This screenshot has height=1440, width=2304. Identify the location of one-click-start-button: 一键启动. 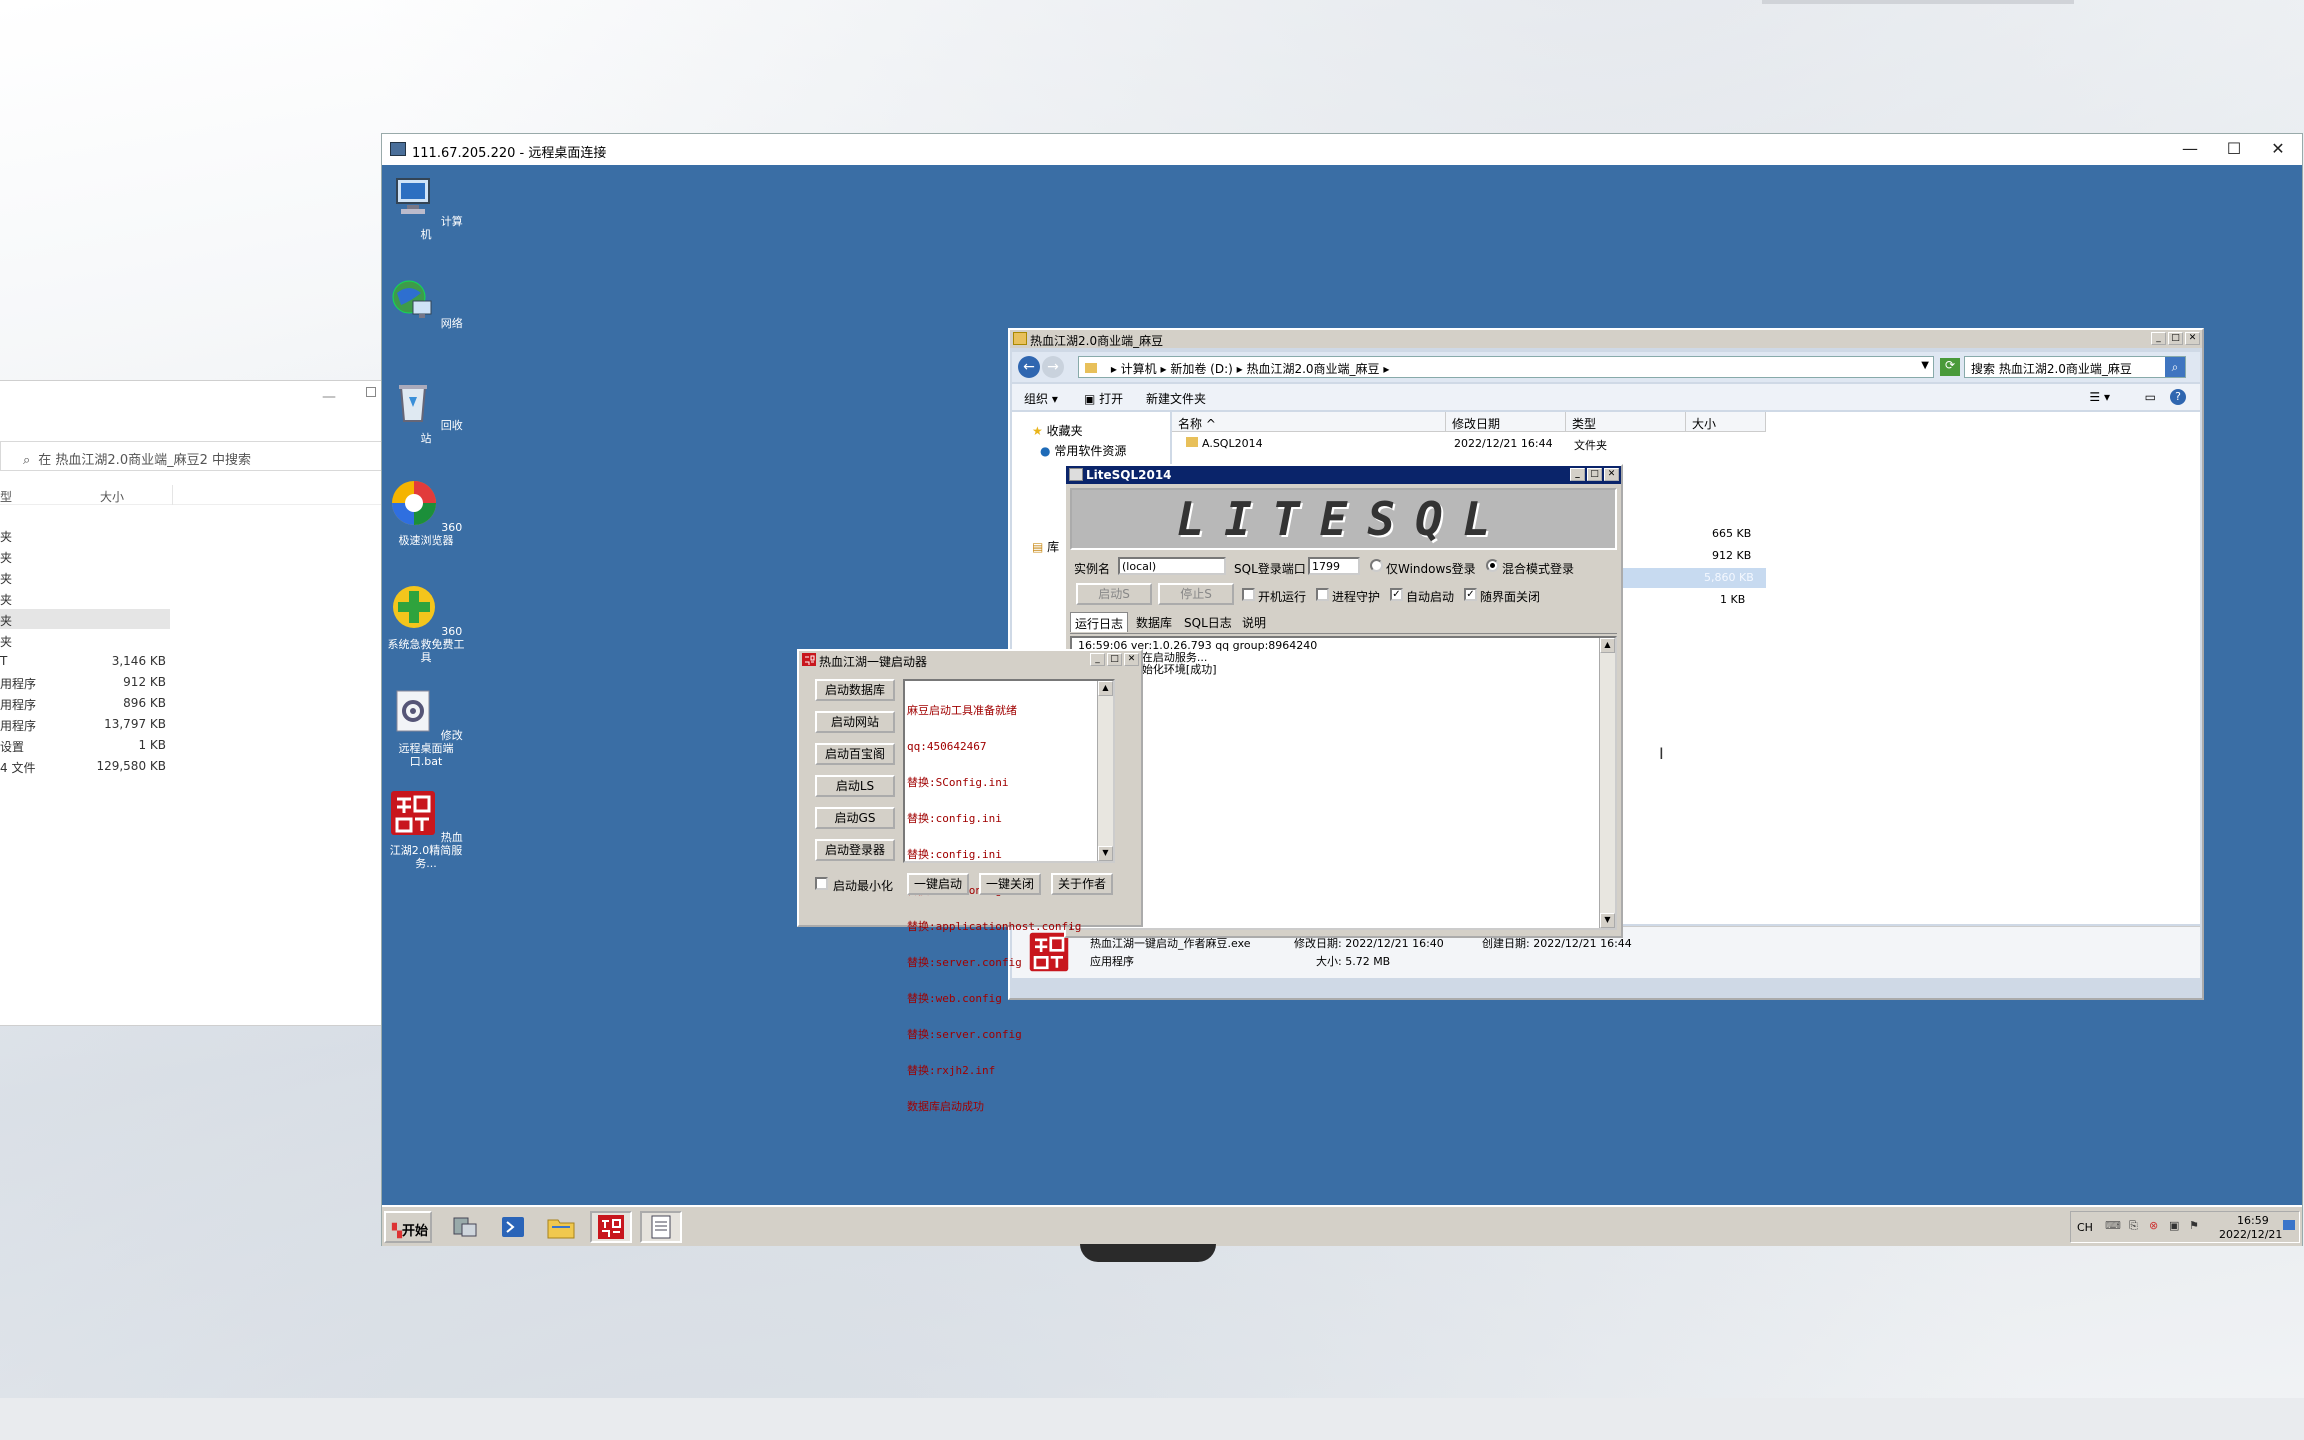
(938, 884).